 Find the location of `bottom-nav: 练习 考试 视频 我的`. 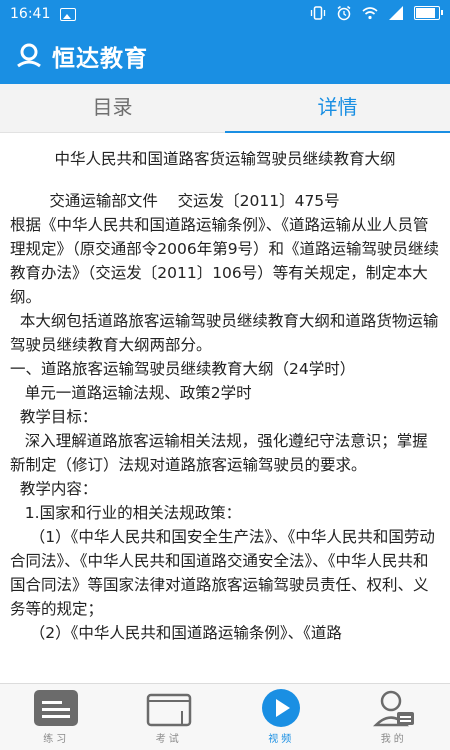

bottom-nav: 练习 考试 视频 我的 is located at coordinates (225, 716).